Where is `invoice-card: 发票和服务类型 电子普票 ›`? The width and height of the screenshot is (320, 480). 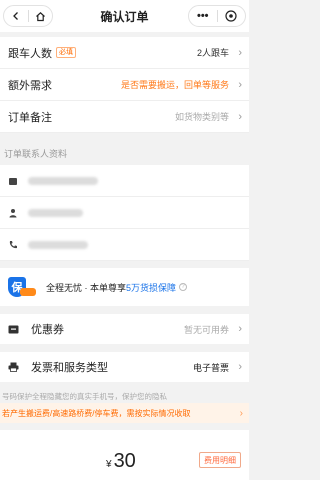 invoice-card: 发票和服务类型 电子普票 › is located at coordinates (124, 367).